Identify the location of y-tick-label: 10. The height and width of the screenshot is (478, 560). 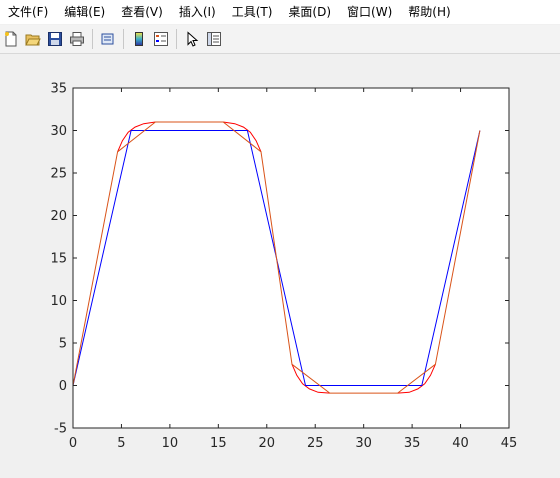
(58, 301).